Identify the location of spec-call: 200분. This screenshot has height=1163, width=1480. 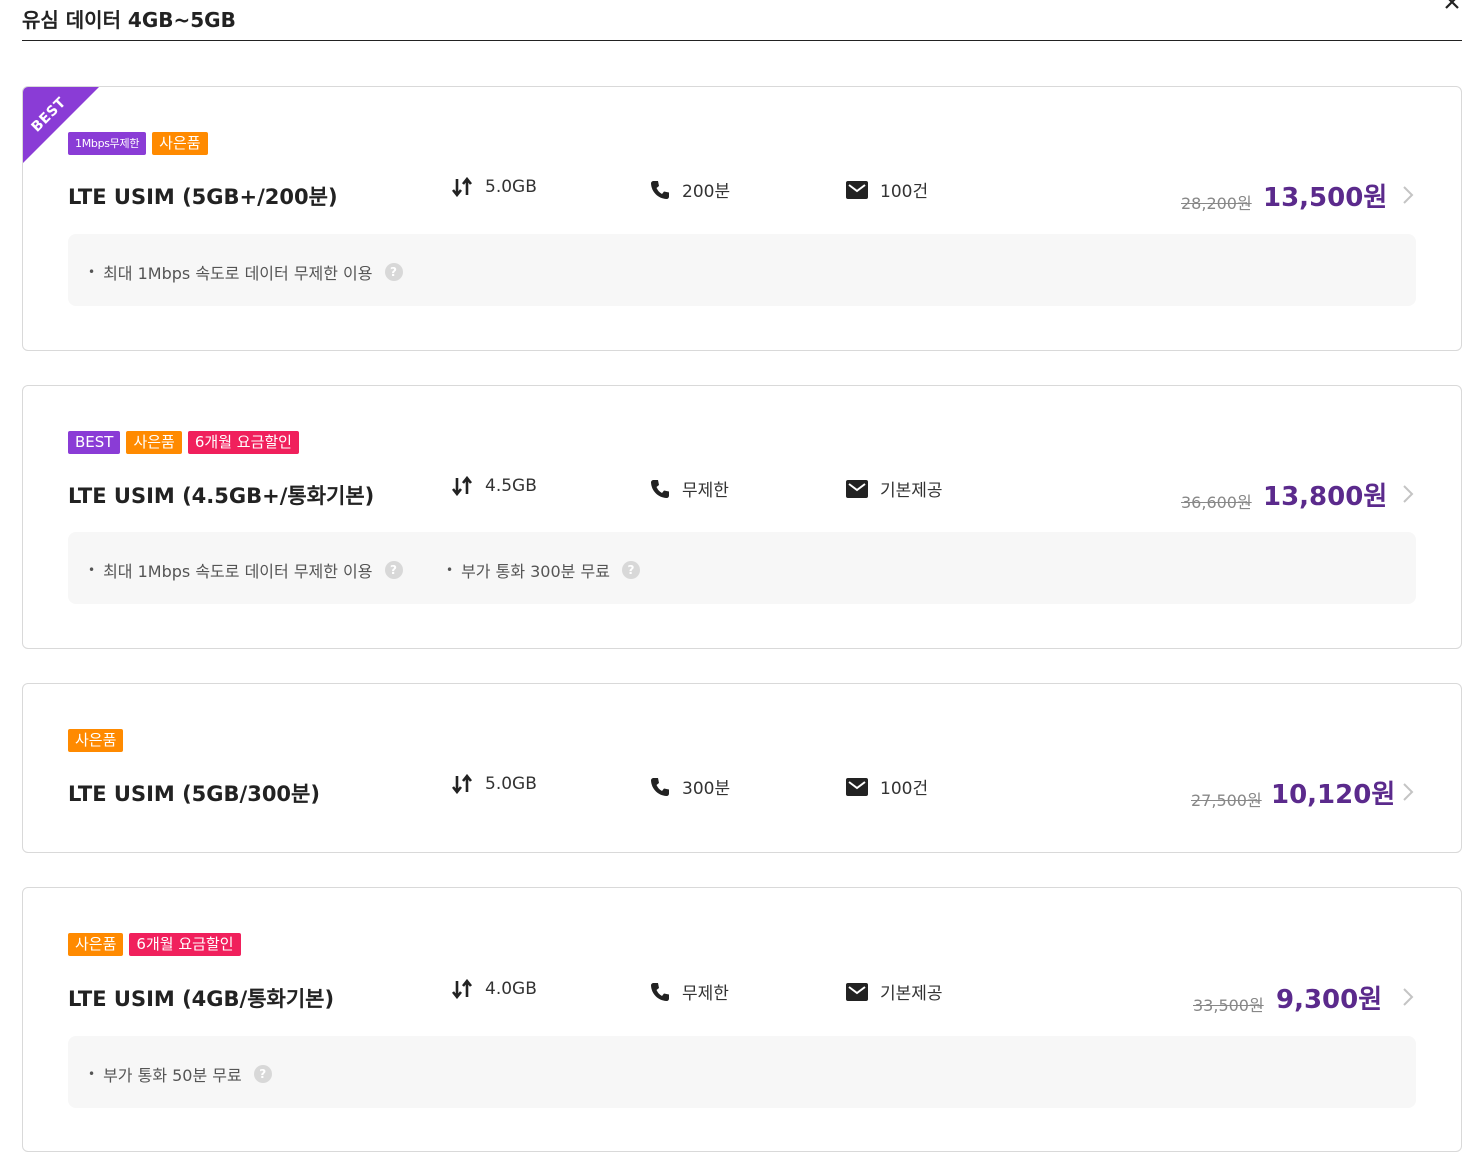
(690, 189).